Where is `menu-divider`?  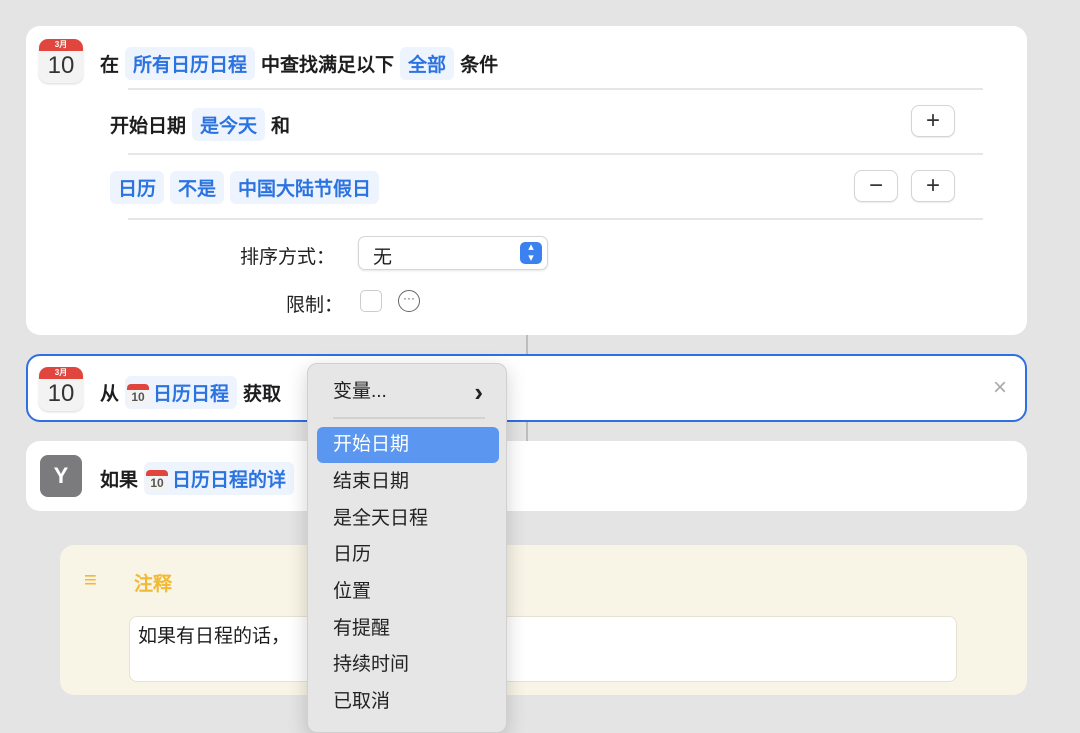 menu-divider is located at coordinates (409, 418).